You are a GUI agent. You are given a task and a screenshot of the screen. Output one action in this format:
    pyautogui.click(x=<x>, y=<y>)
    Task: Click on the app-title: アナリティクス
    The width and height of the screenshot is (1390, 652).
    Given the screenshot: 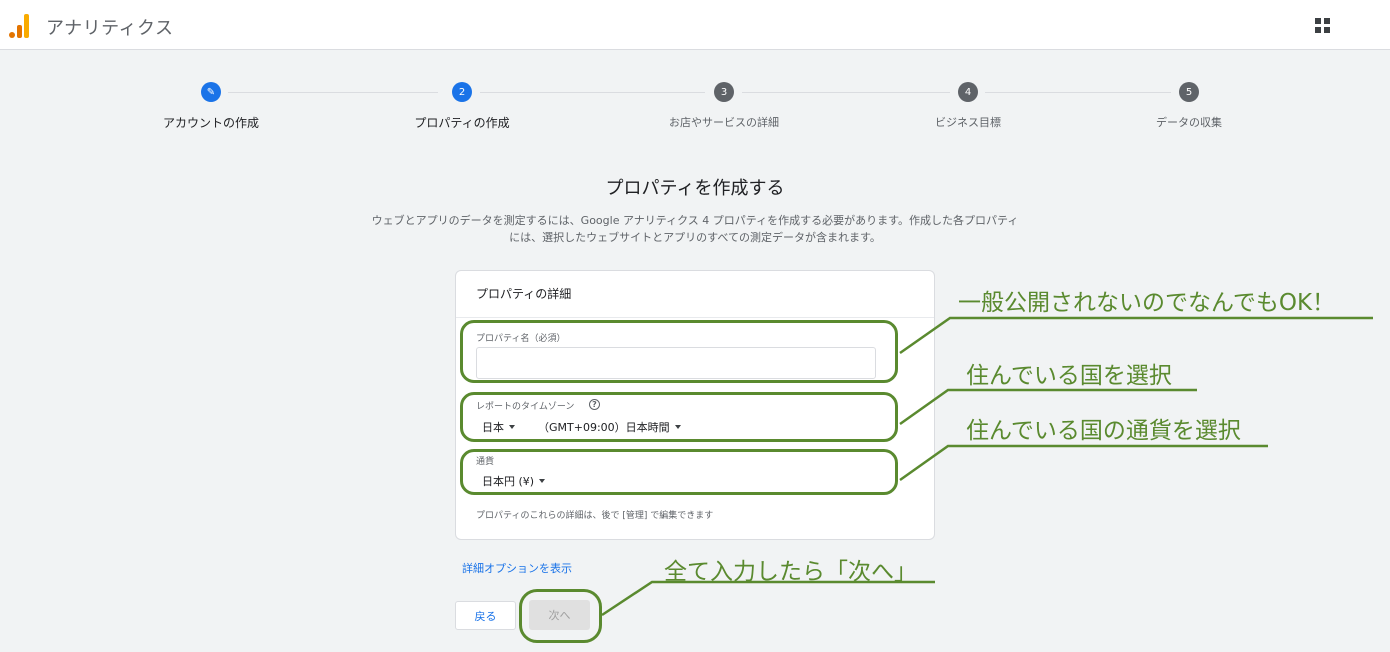 What is the action you would take?
    pyautogui.click(x=110, y=28)
    